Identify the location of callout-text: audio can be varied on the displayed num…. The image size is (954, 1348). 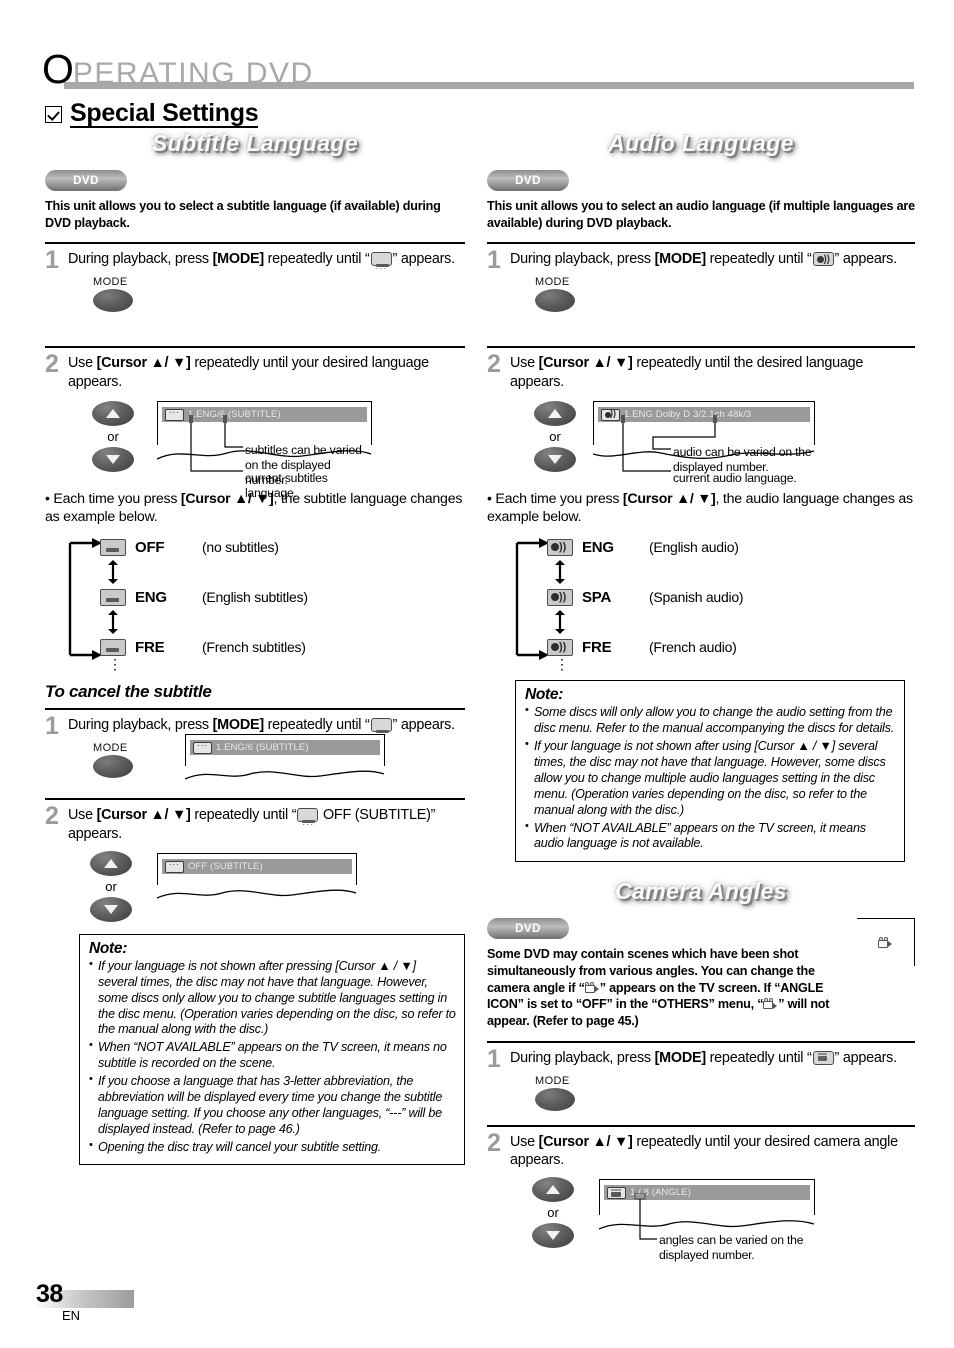
(742, 459).